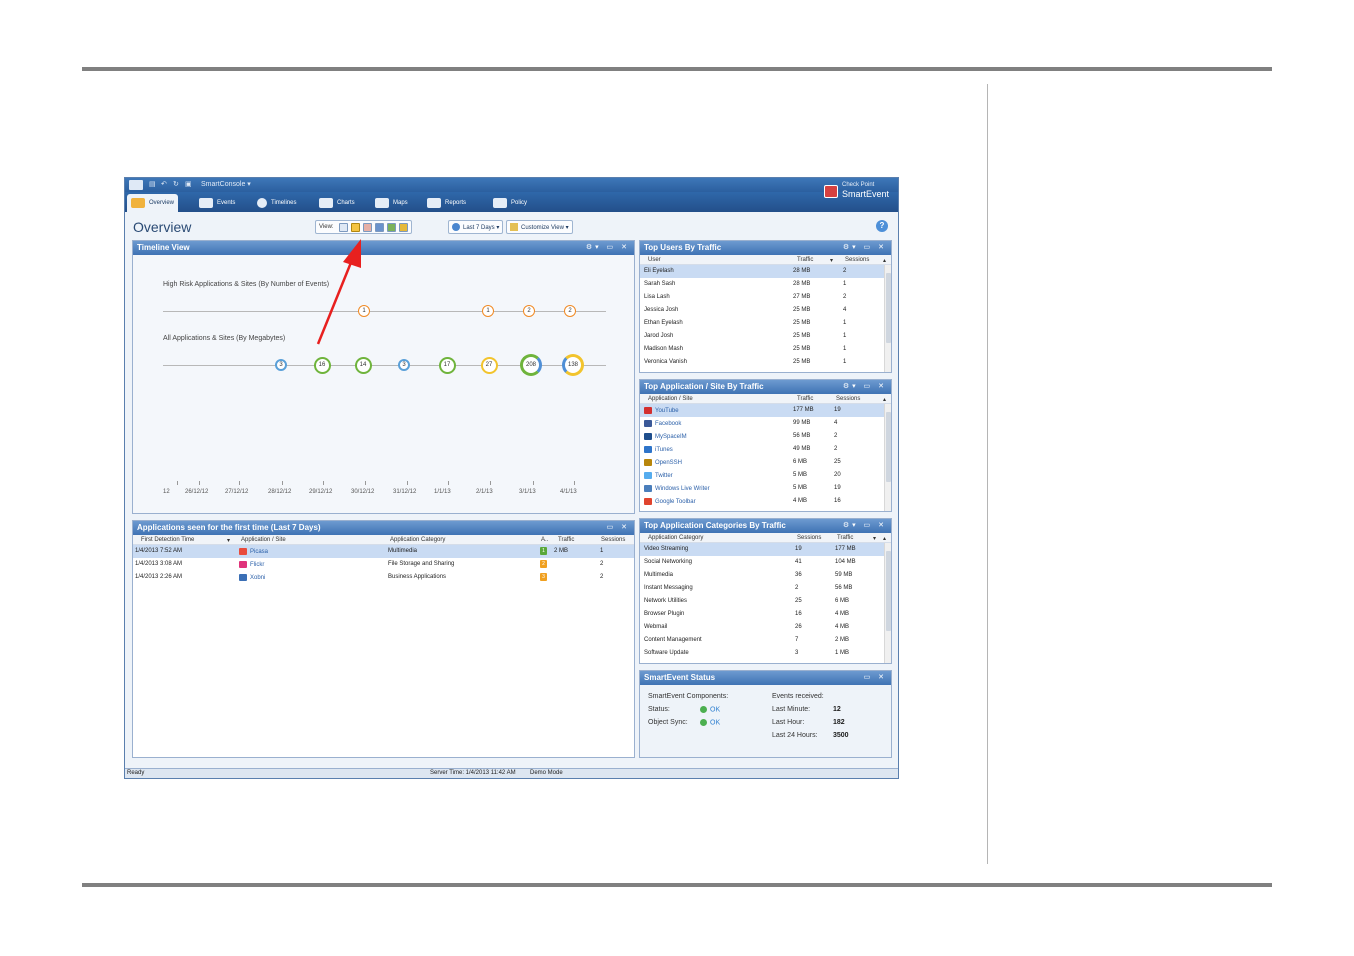 This screenshot has height=956, width=1354. Describe the element at coordinates (391, 203) in the screenshot. I see `tab-maps: Maps` at that location.